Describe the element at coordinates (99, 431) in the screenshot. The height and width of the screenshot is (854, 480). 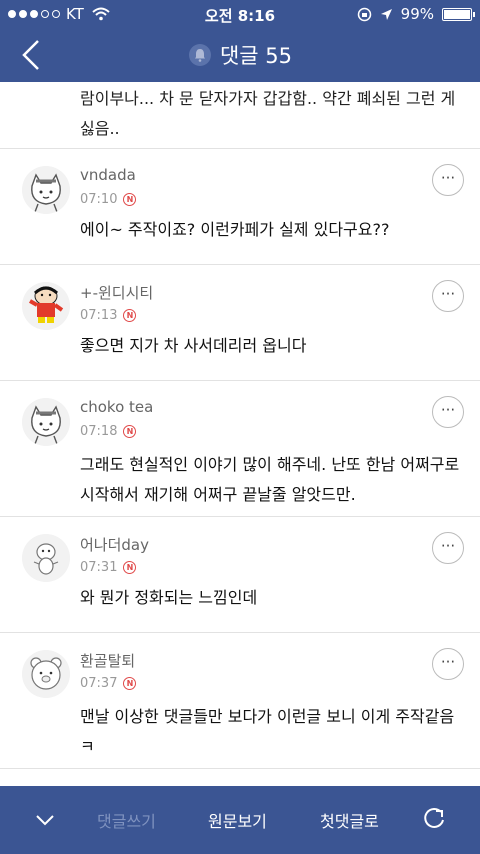
I see `comment-time: 07:18` at that location.